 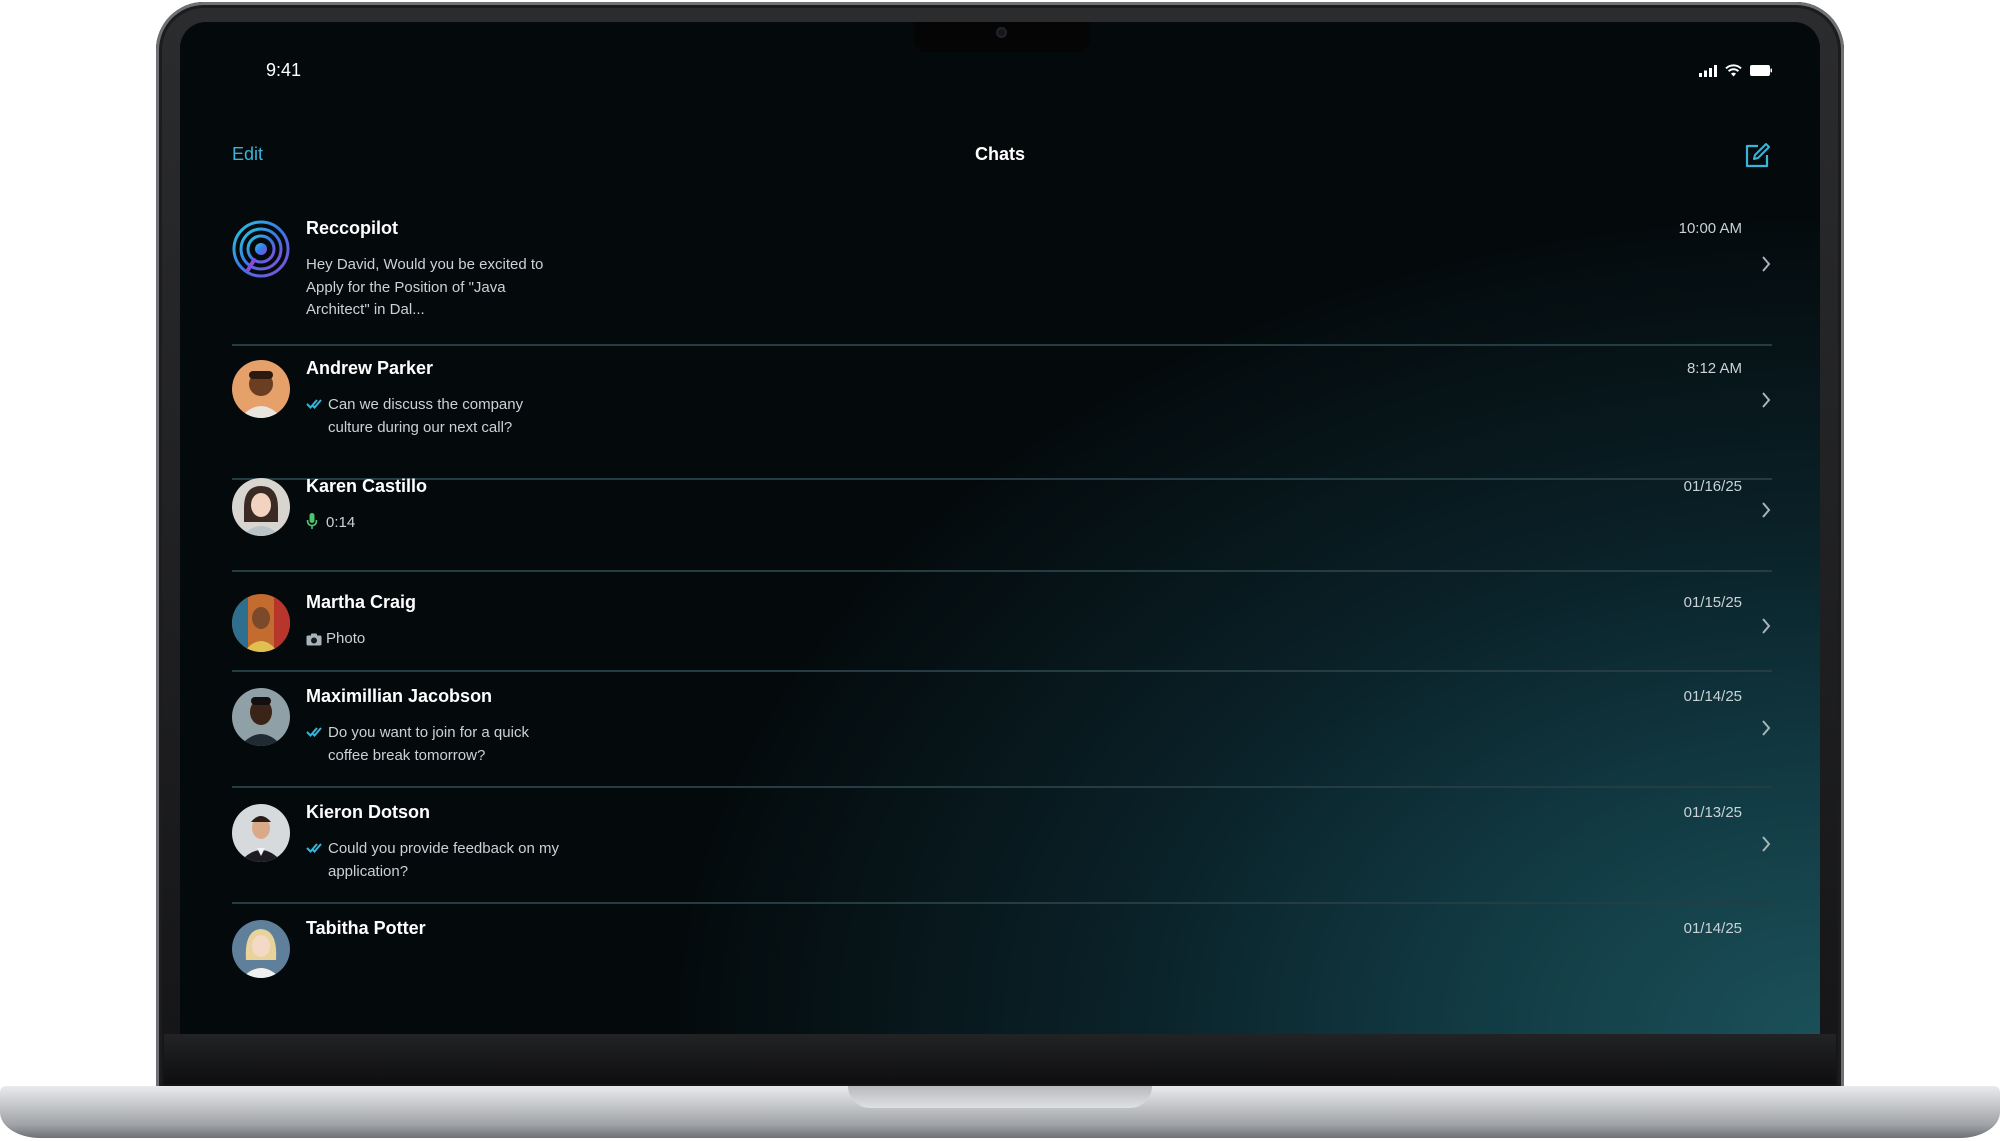 What do you see at coordinates (368, 812) in the screenshot?
I see `chat-name: Kieron Dotson` at bounding box center [368, 812].